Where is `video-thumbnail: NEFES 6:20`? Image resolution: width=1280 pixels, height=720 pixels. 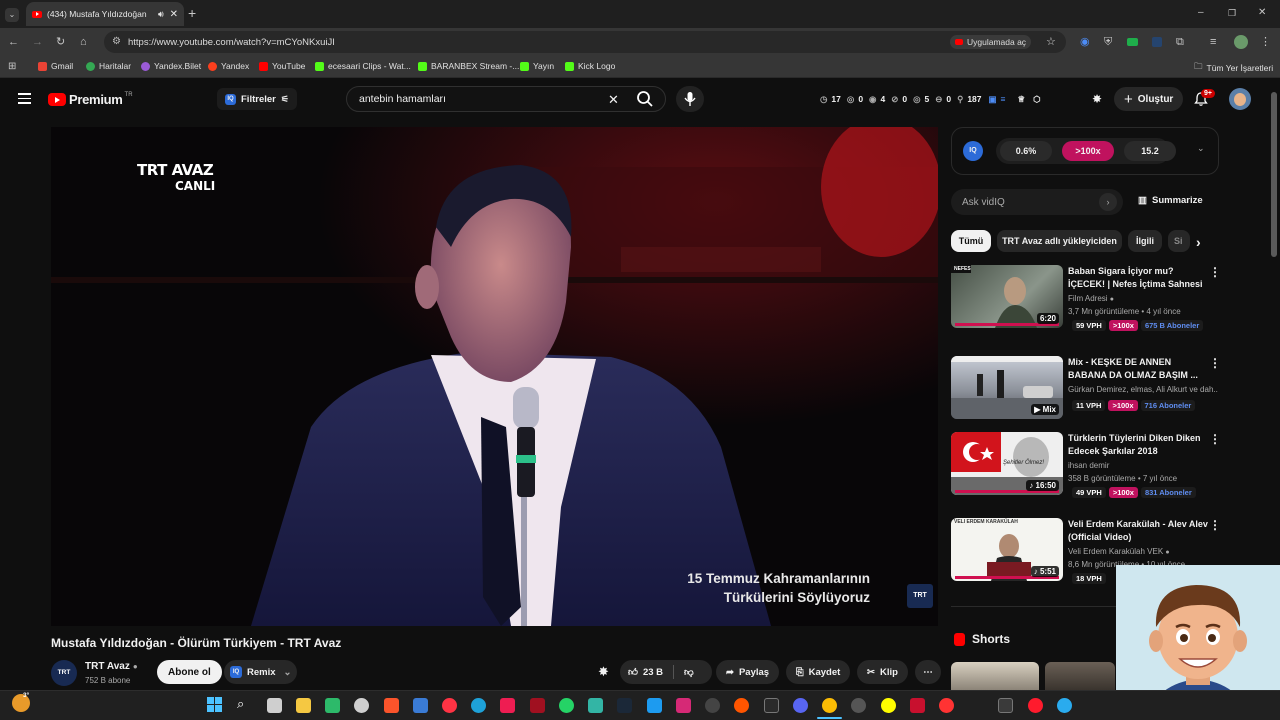 video-thumbnail: NEFES 6:20 is located at coordinates (1007, 296).